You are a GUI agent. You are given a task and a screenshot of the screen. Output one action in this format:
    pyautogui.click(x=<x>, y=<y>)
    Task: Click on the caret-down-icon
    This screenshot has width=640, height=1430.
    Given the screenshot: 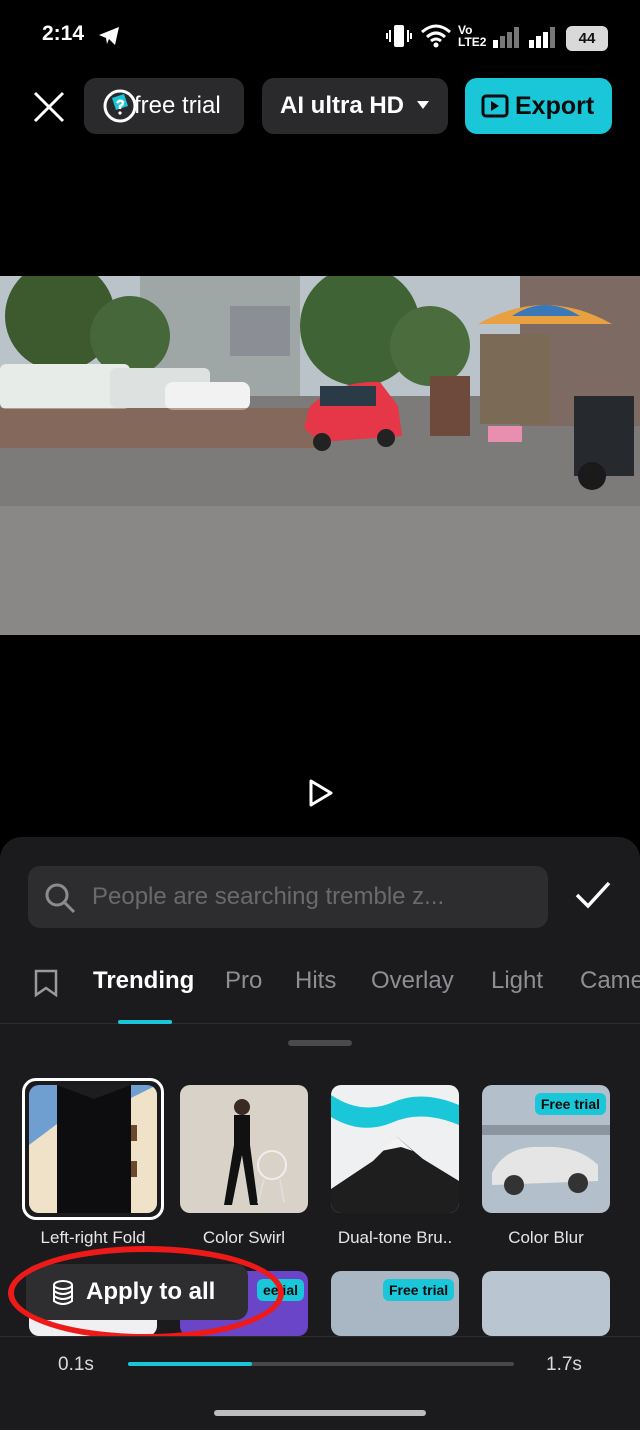 What is the action you would take?
    pyautogui.click(x=423, y=105)
    